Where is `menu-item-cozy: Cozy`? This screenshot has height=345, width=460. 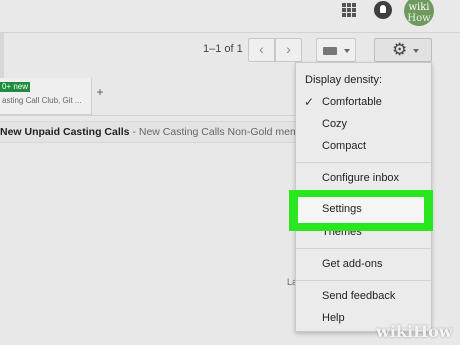
menu-item-cozy: Cozy is located at coordinates (334, 124).